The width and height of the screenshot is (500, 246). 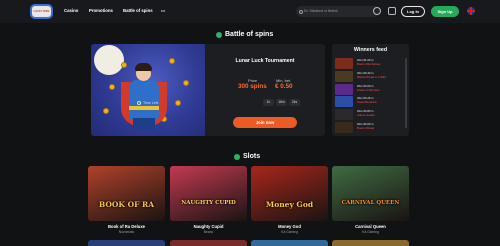 What do you see at coordinates (126, 232) in the screenshot?
I see `game-provider: Novomatic` at bounding box center [126, 232].